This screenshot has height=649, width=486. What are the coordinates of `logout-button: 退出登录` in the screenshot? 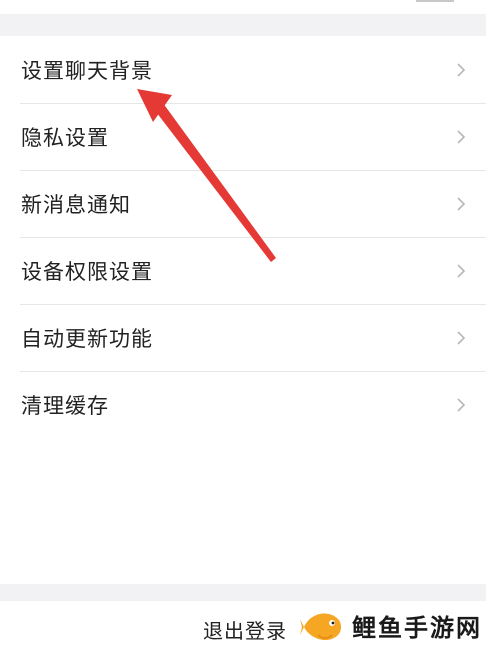 It's located at (245, 629).